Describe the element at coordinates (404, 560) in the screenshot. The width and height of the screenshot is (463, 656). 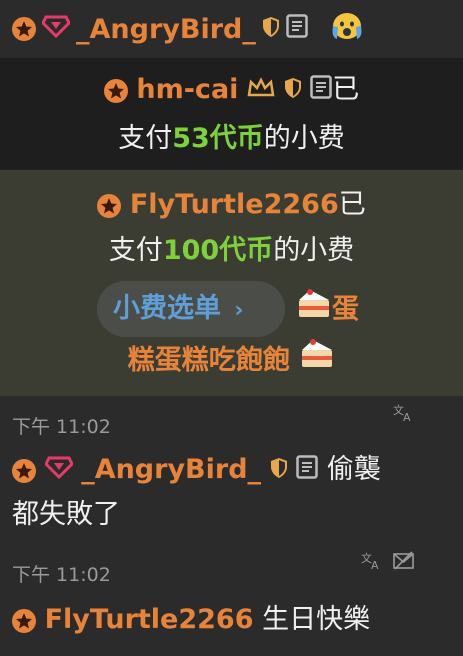
I see `hide-message-icon` at that location.